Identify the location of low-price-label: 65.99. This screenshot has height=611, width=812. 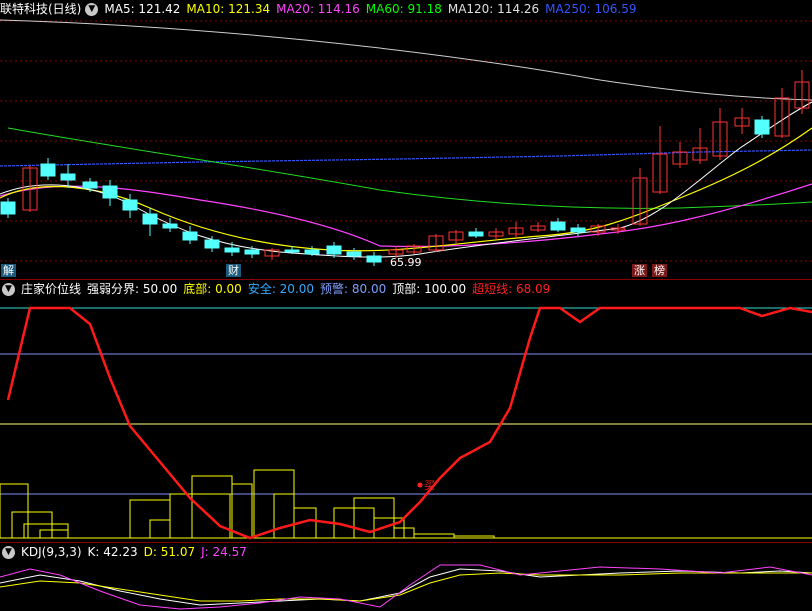
(406, 262).